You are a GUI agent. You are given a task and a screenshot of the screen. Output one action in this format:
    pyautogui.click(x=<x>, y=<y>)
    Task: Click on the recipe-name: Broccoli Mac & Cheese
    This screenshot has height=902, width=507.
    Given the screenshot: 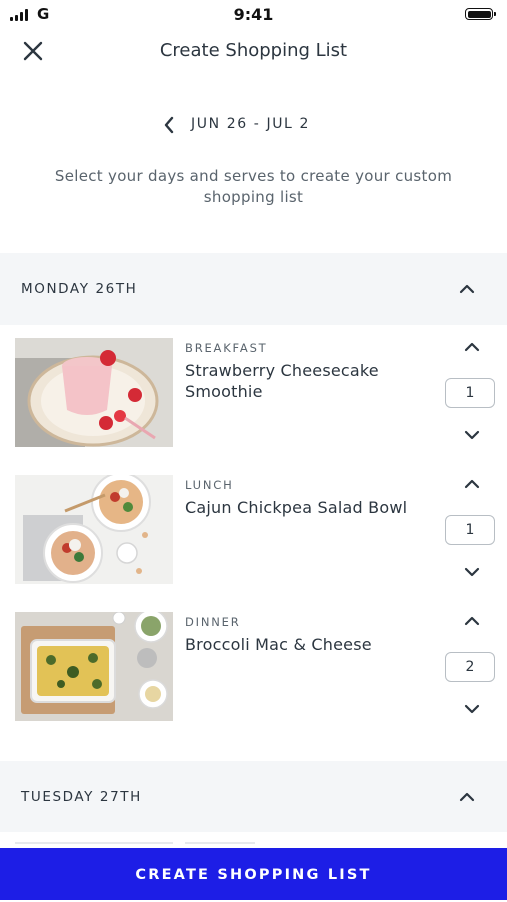 What is the action you would take?
    pyautogui.click(x=300, y=644)
    